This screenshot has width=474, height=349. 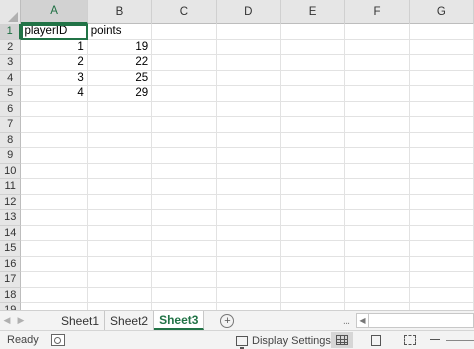 What do you see at coordinates (120, 12) in the screenshot?
I see `column-header-b: B` at bounding box center [120, 12].